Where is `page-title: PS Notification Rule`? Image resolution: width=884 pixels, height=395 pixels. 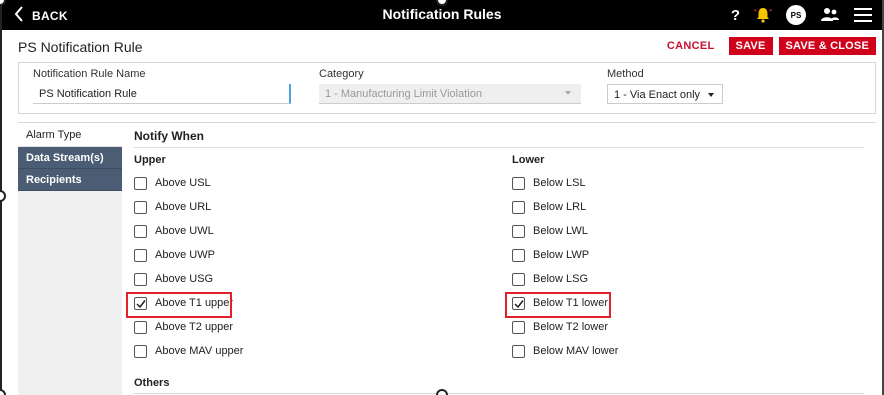
page-title: PS Notification Rule is located at coordinates (80, 47).